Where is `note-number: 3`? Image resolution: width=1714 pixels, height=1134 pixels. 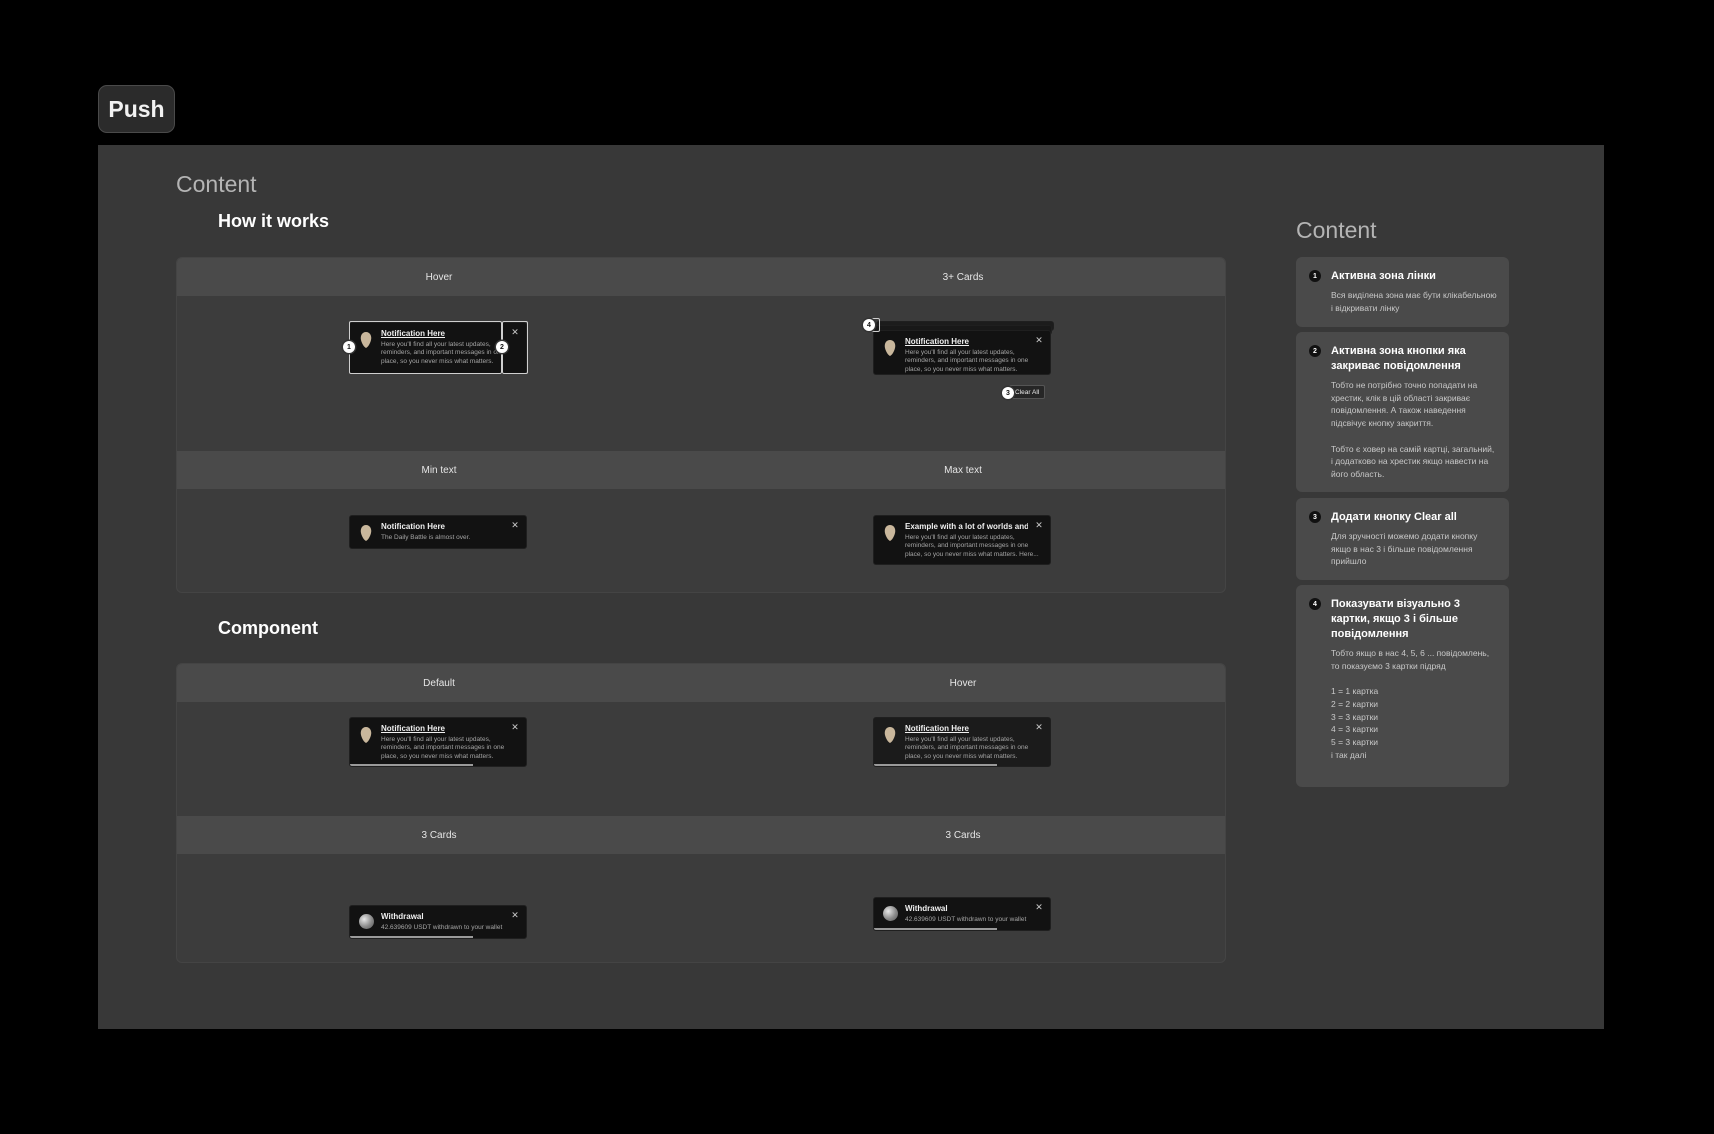
note-number: 3 is located at coordinates (1315, 517).